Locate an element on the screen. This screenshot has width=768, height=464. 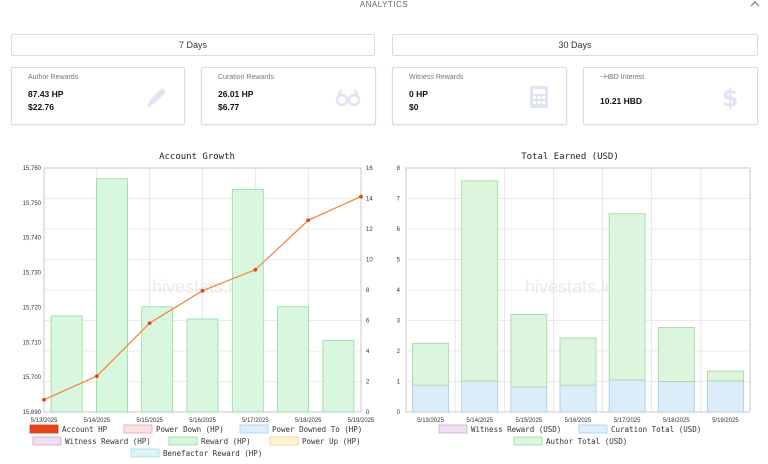
seven-days-button: 7 Days is located at coordinates (193, 45).